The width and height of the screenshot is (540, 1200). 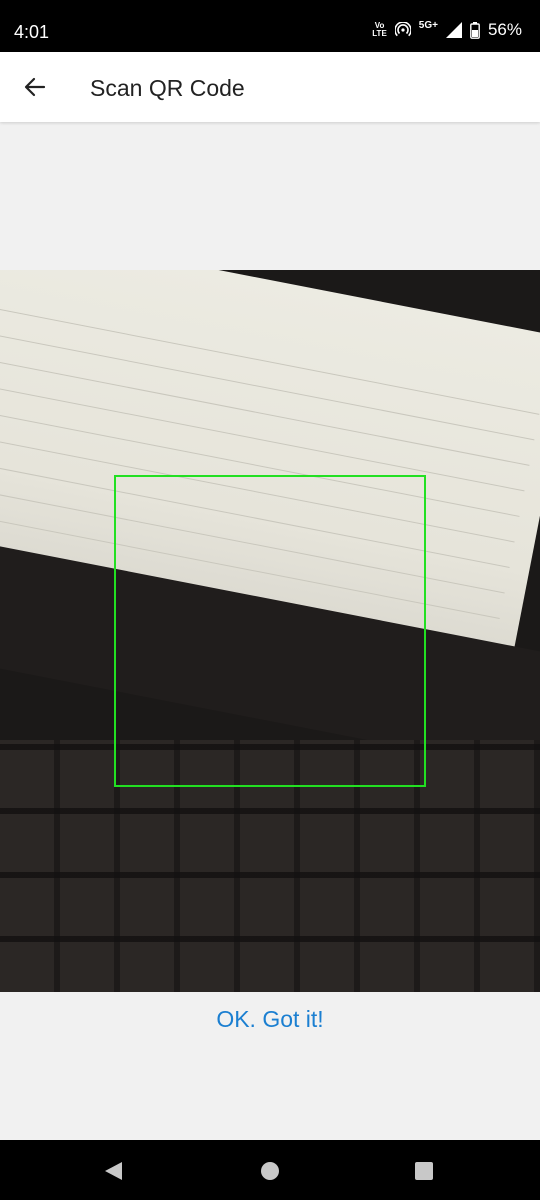 What do you see at coordinates (475, 30) in the screenshot?
I see `battery-icon` at bounding box center [475, 30].